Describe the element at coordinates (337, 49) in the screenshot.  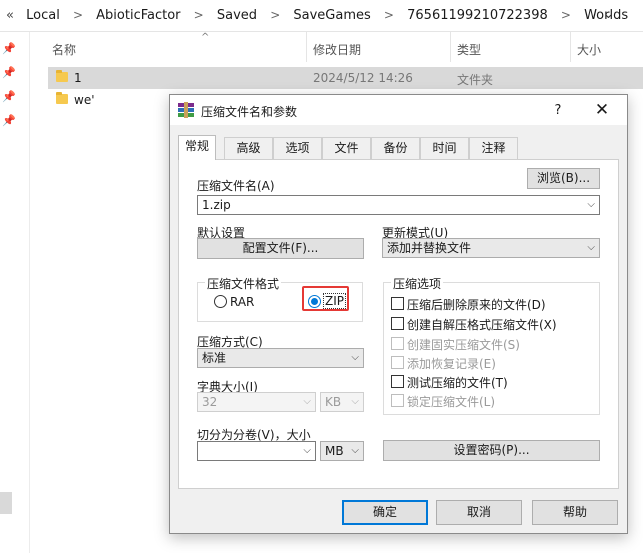
I see `column-modified: 修改日期` at that location.